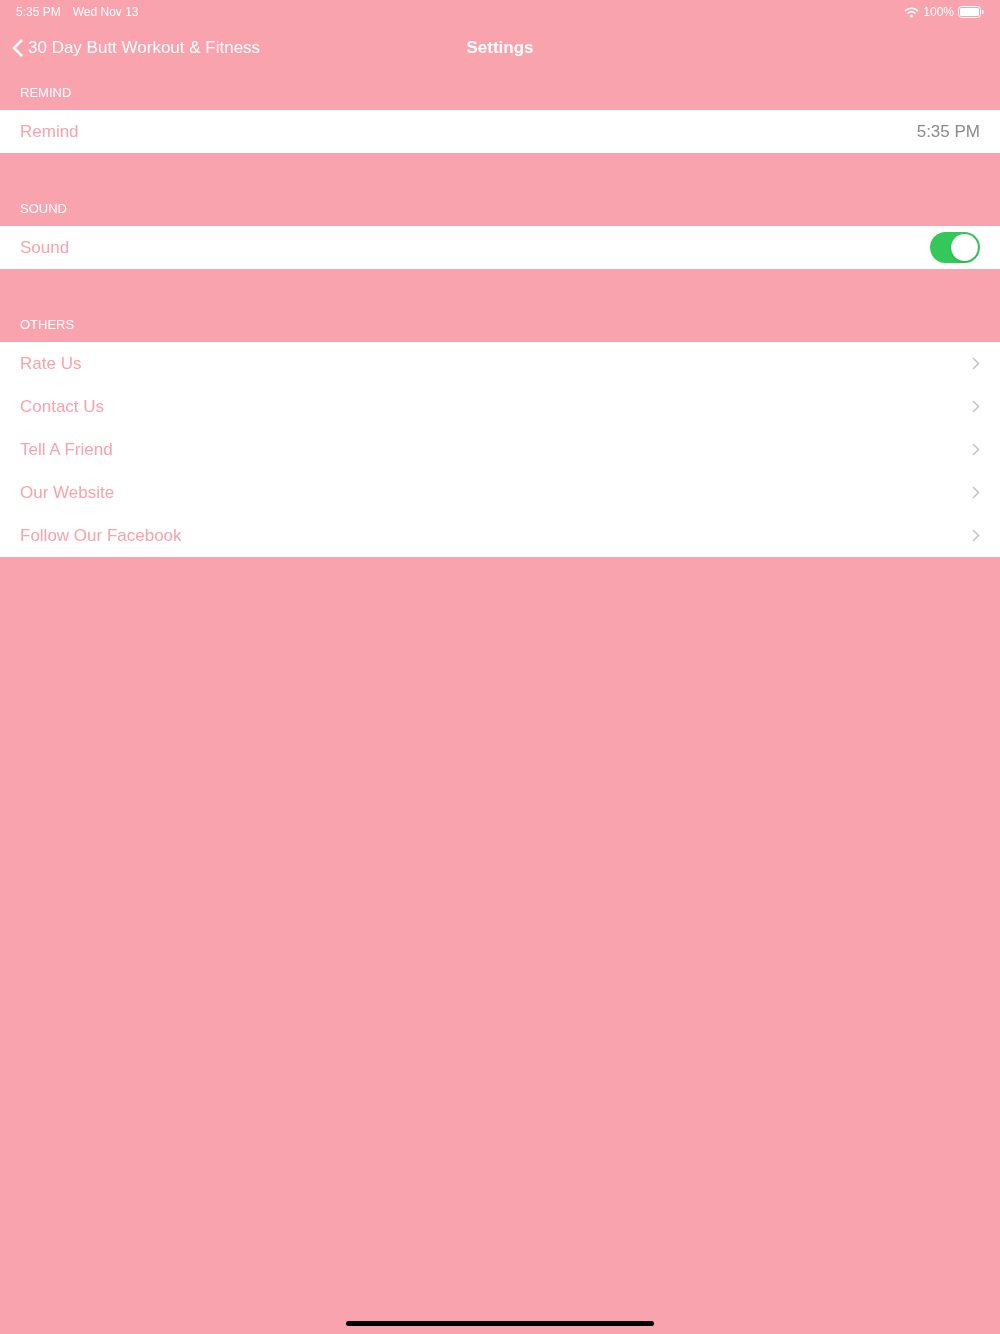  I want to click on status-date: Wed Nov 13, so click(105, 12).